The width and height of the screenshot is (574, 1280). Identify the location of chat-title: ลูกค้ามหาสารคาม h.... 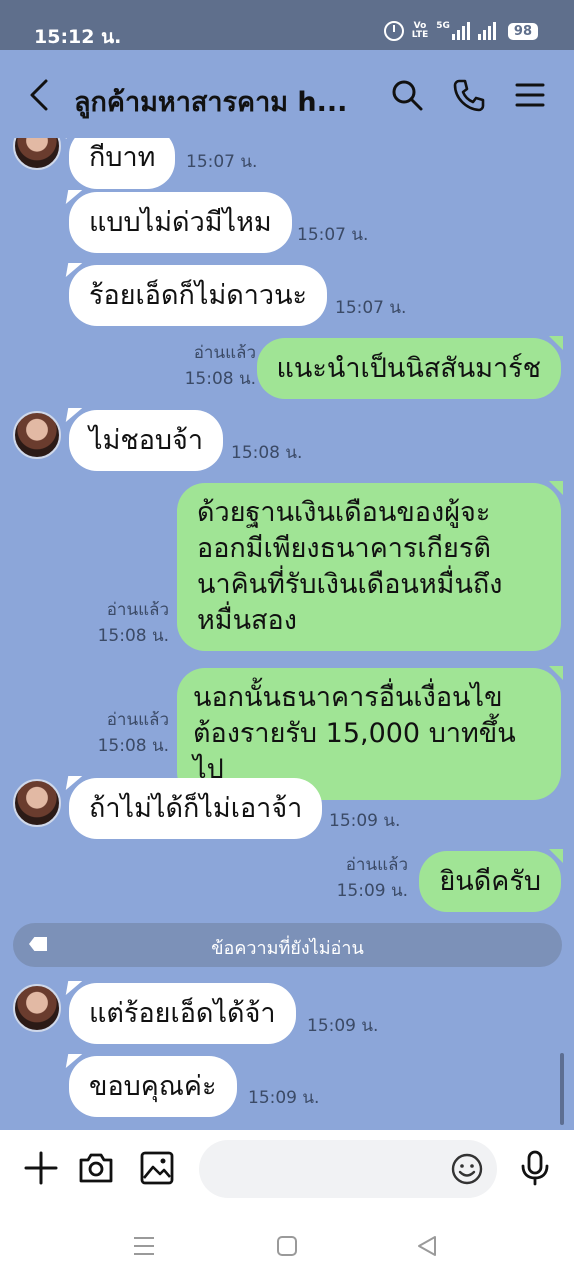
(219, 101).